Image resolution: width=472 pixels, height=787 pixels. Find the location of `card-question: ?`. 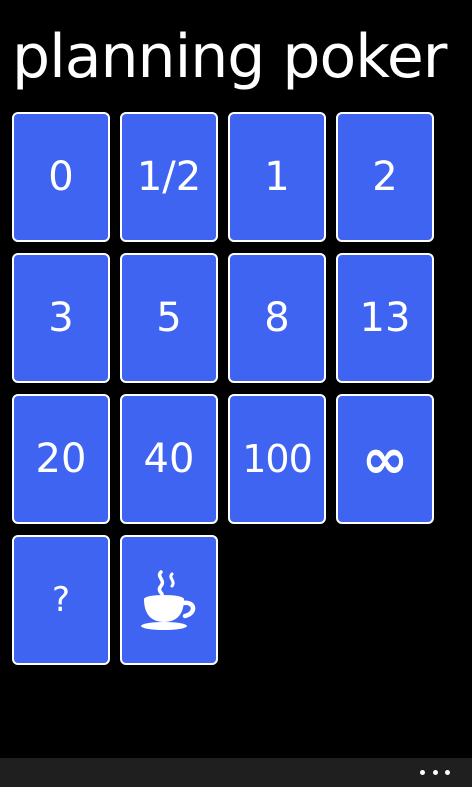

card-question: ? is located at coordinates (61, 600).